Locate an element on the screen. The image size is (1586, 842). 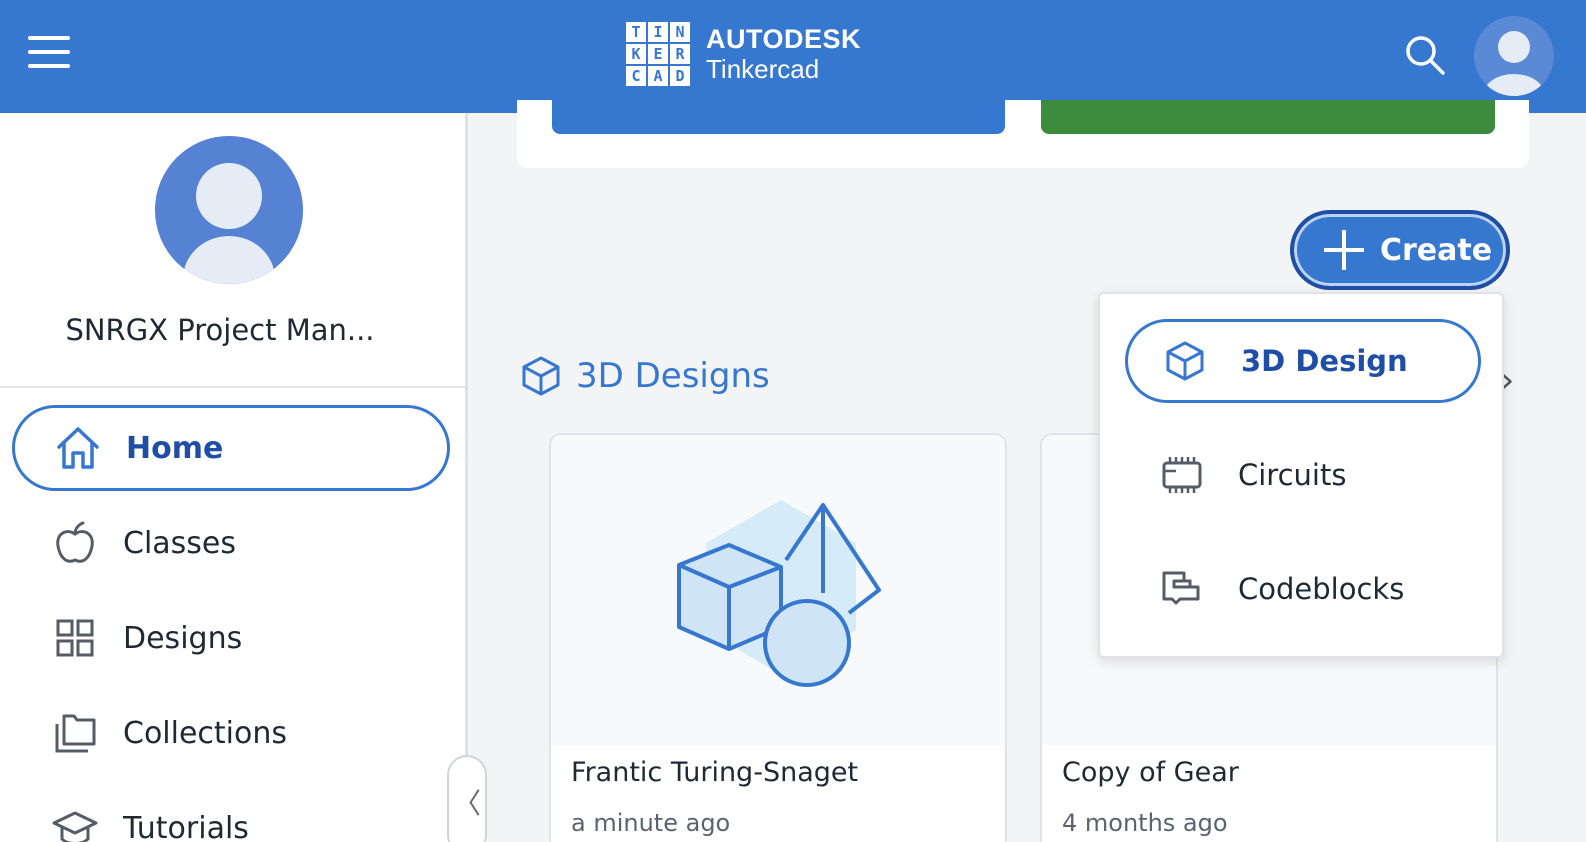
sidebar-item-label: Collections is located at coordinates (205, 733).